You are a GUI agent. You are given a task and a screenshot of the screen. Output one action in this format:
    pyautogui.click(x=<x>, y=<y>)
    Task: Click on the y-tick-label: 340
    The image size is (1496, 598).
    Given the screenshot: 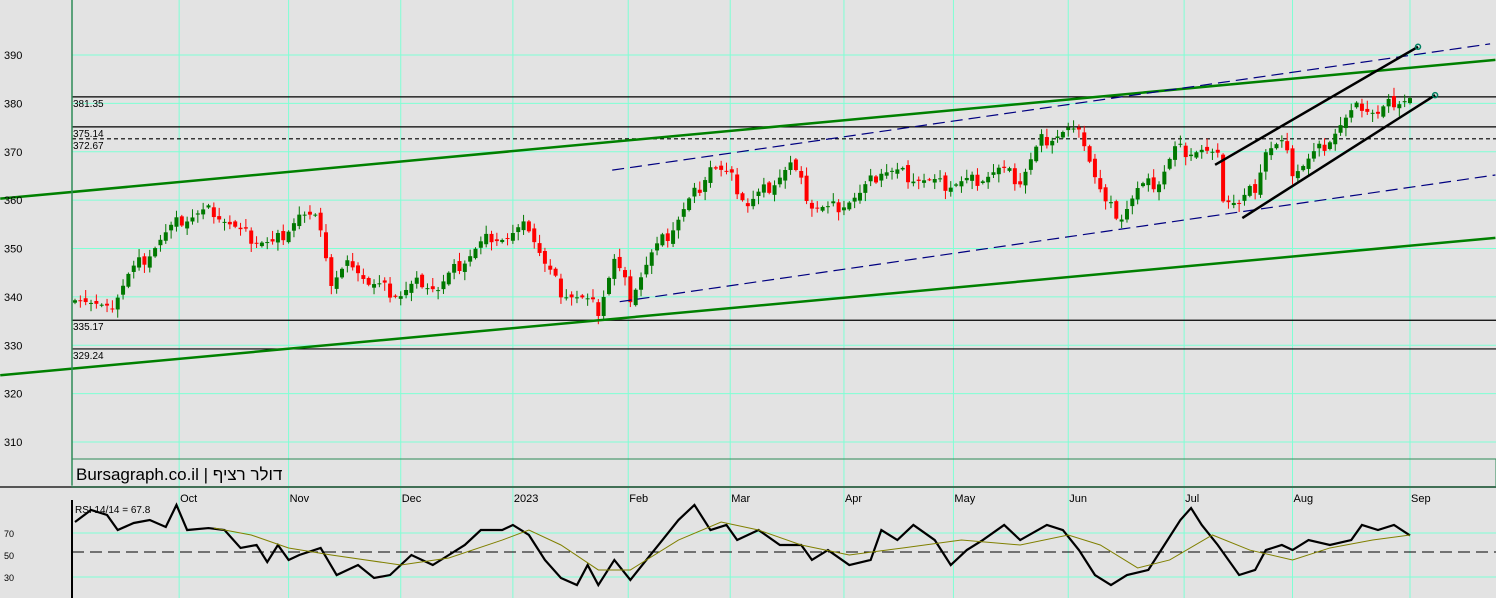 What is the action you would take?
    pyautogui.click(x=13, y=298)
    